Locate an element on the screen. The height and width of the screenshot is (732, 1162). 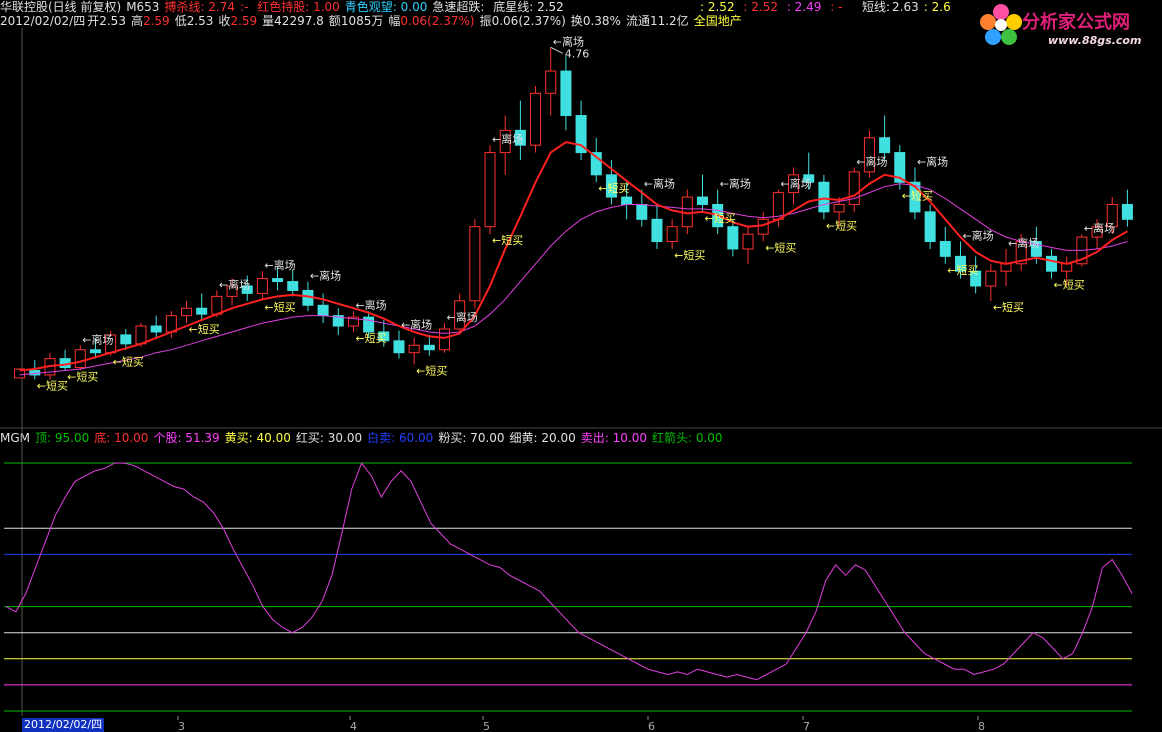
x-tick-label: 7 is located at coordinates (806, 726).